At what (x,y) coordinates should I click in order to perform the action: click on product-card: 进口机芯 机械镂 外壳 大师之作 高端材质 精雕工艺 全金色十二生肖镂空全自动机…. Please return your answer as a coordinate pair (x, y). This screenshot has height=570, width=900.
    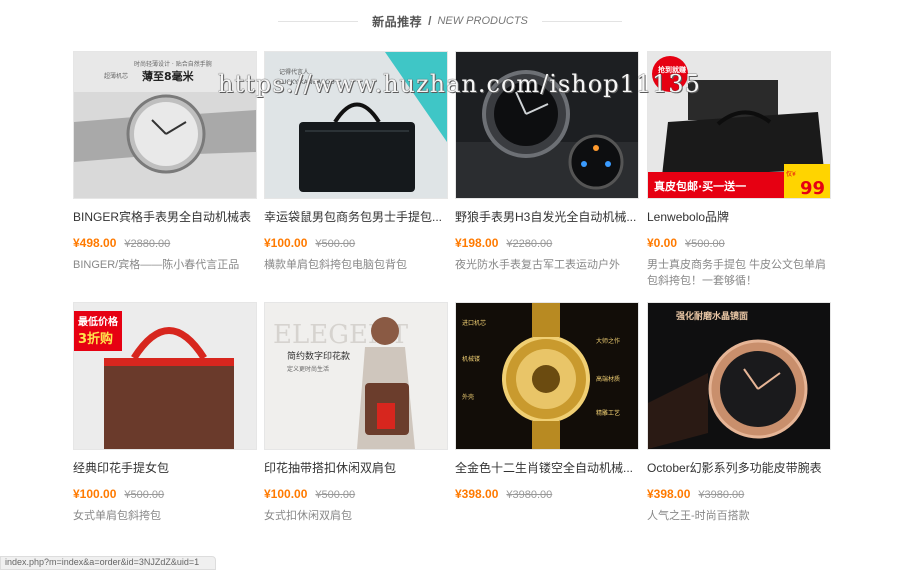
    Looking at the image, I should click on (547, 405).